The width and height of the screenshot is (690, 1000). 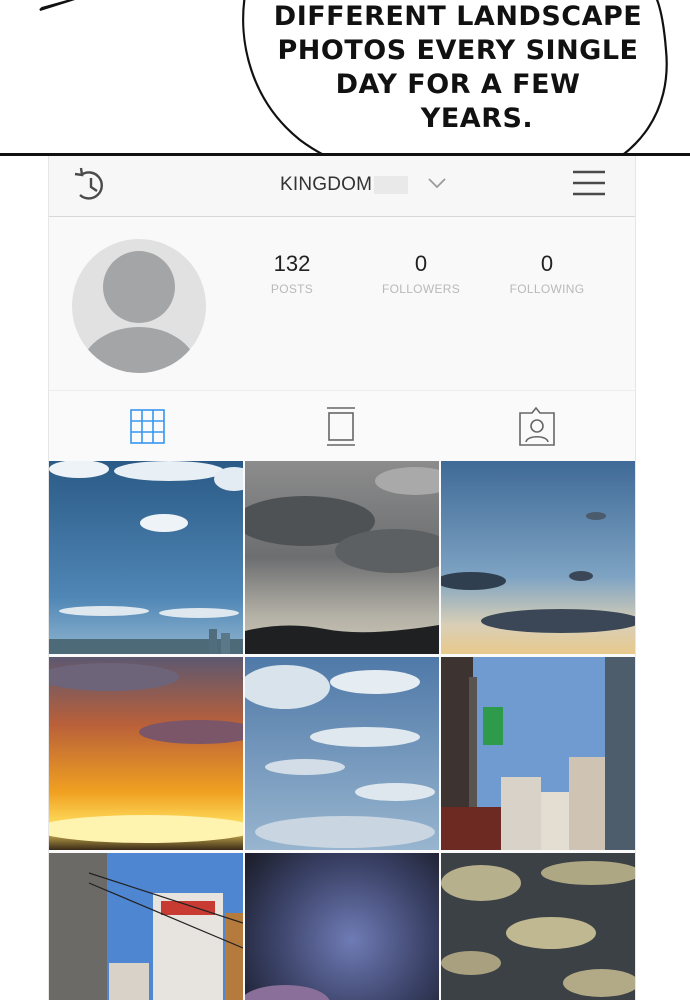 What do you see at coordinates (458, 50) in the screenshot?
I see `bubble-line: PHOTOS EVERY SINGLE` at bounding box center [458, 50].